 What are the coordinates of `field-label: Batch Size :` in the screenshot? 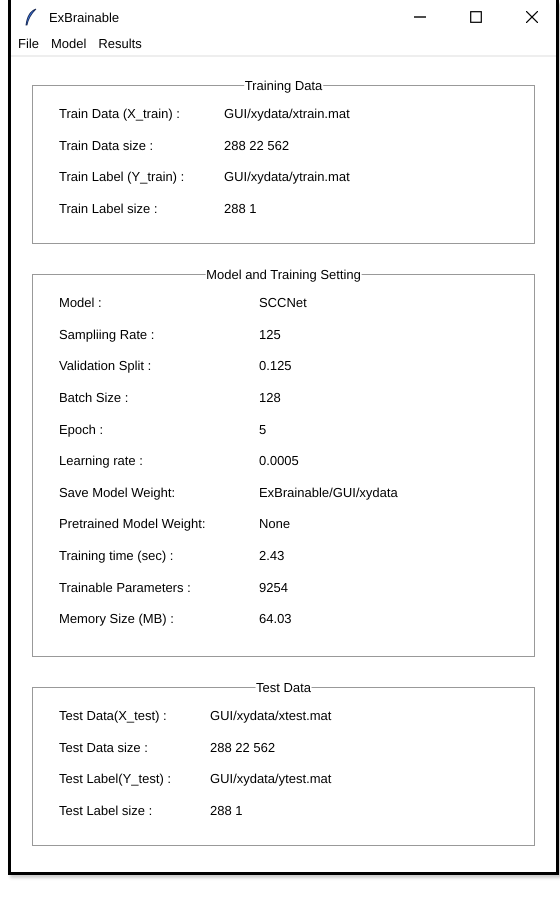 It's located at (94, 398).